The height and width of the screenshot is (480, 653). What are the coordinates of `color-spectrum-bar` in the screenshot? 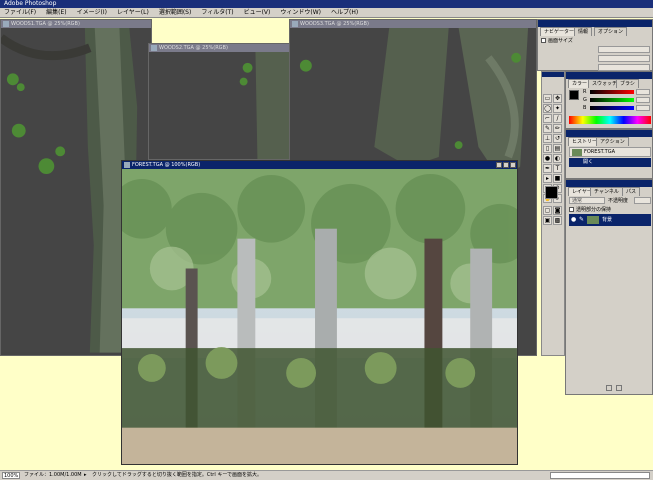 It's located at (610, 120).